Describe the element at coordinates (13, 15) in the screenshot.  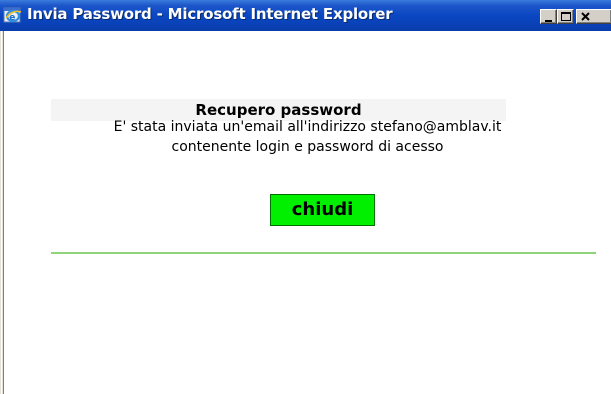
I see `internet-explorer-icon: e` at that location.